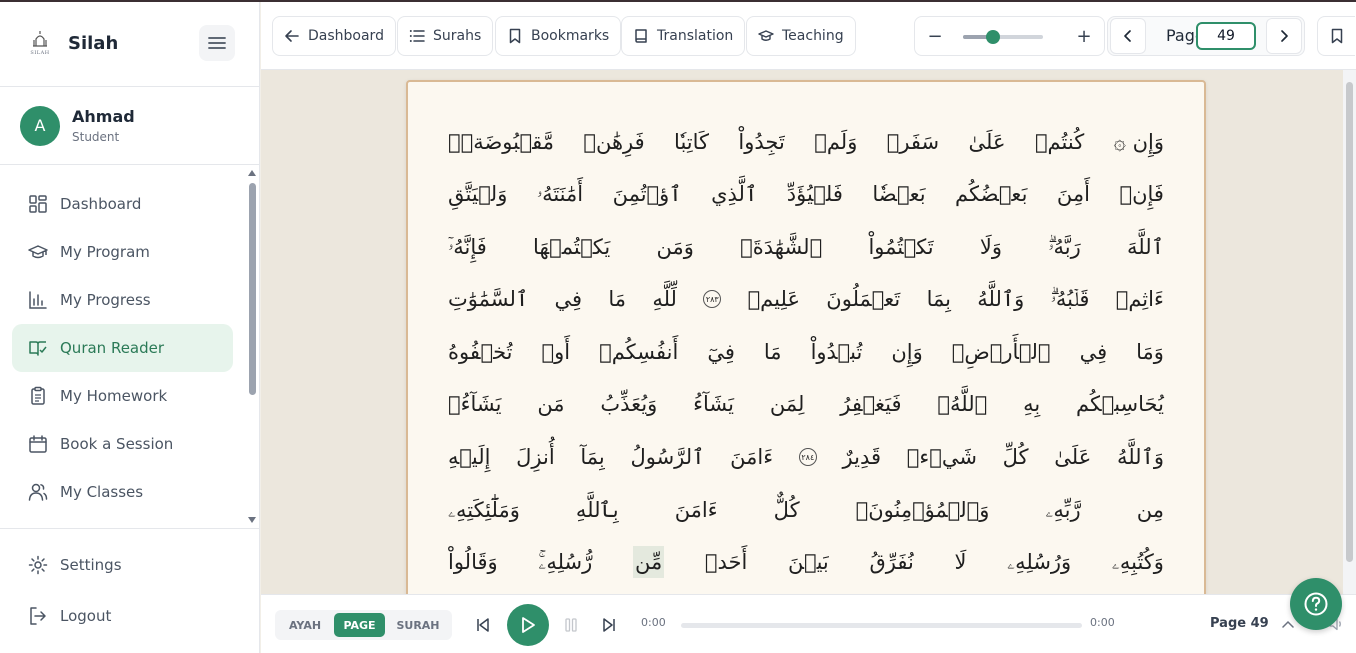  I want to click on quran-word: وَمَلَٰٓئِكَتِهِۦ, so click(484, 510).